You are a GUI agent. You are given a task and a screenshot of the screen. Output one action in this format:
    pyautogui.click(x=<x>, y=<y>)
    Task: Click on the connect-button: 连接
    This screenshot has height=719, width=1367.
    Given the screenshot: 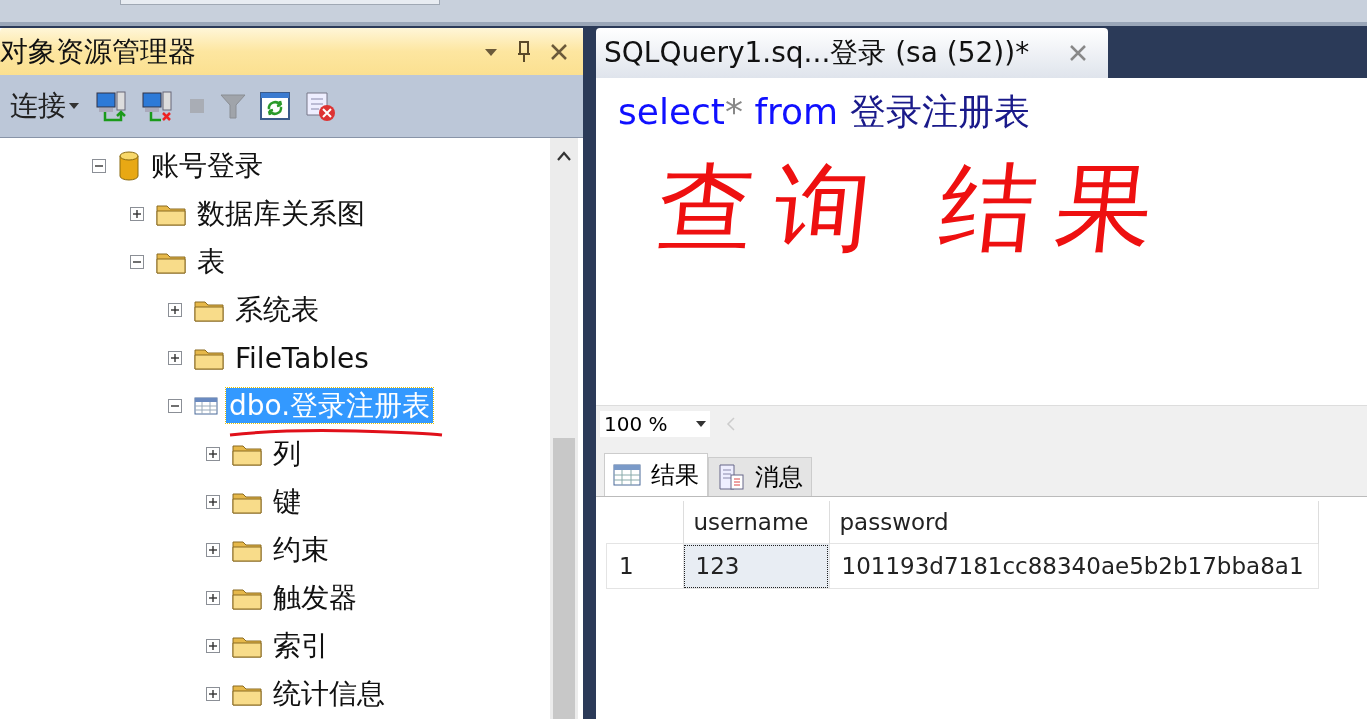 What is the action you would take?
    pyautogui.click(x=44, y=106)
    